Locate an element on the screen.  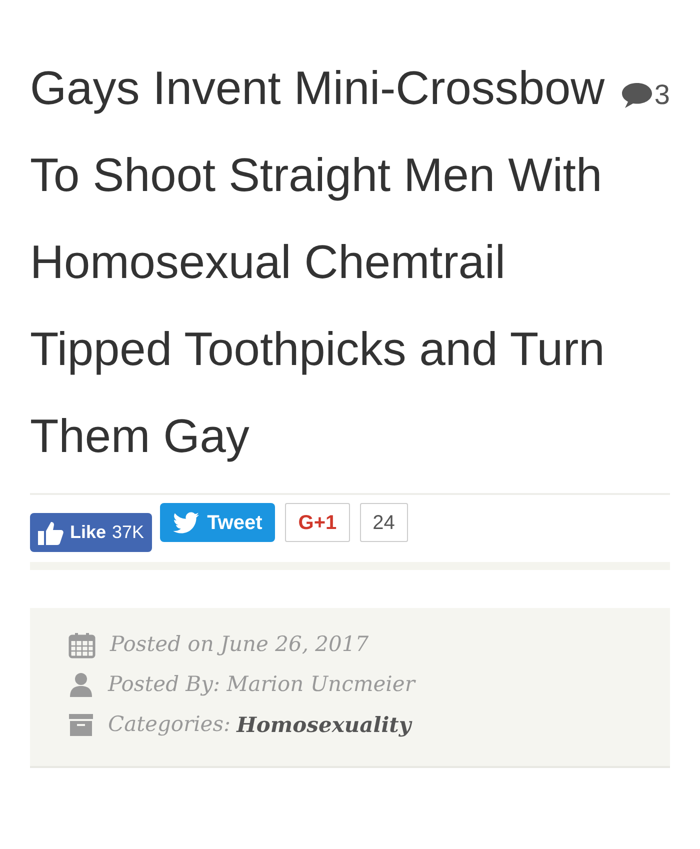
comment-count-link: 3 is located at coordinates (645, 95).